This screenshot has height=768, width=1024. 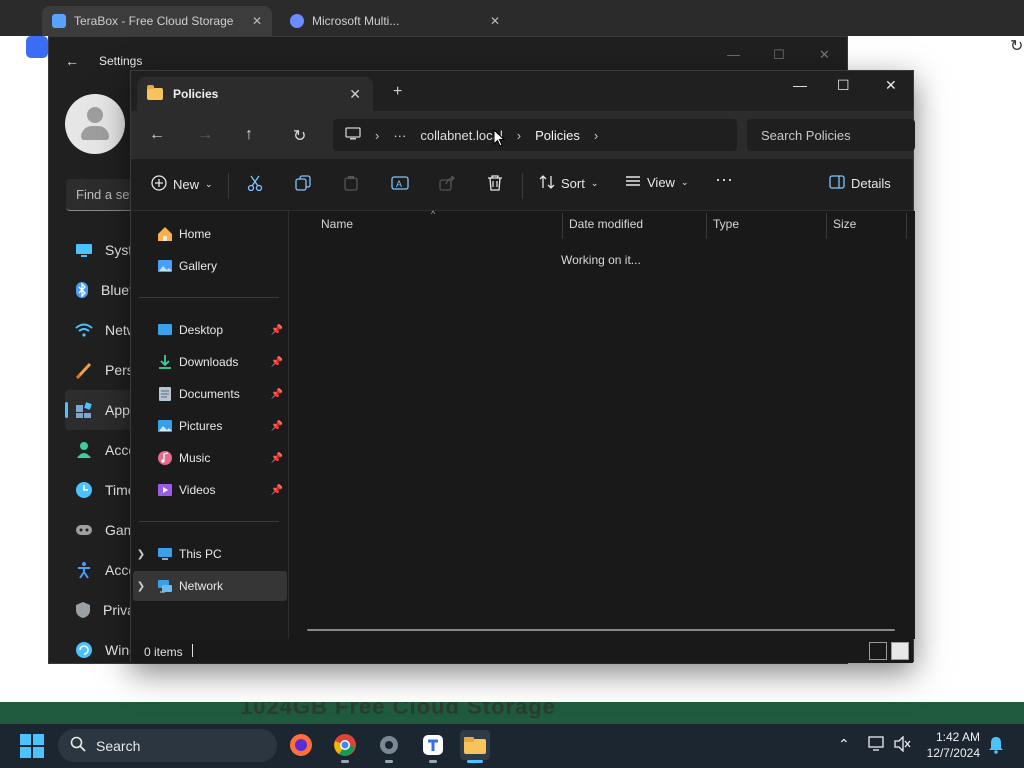 I want to click on search-icon, so click(x=78, y=745).